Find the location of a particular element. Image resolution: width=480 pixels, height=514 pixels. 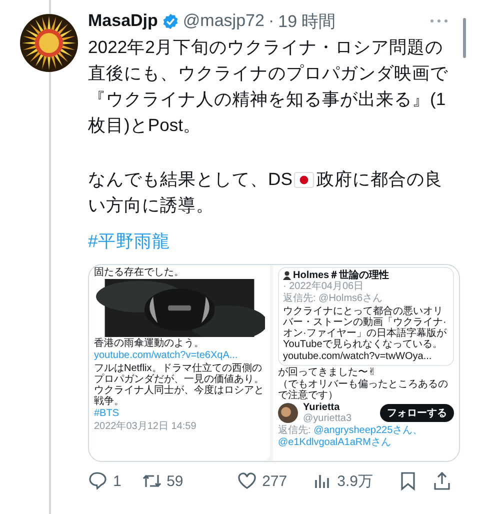

avatar is located at coordinates (288, 413).